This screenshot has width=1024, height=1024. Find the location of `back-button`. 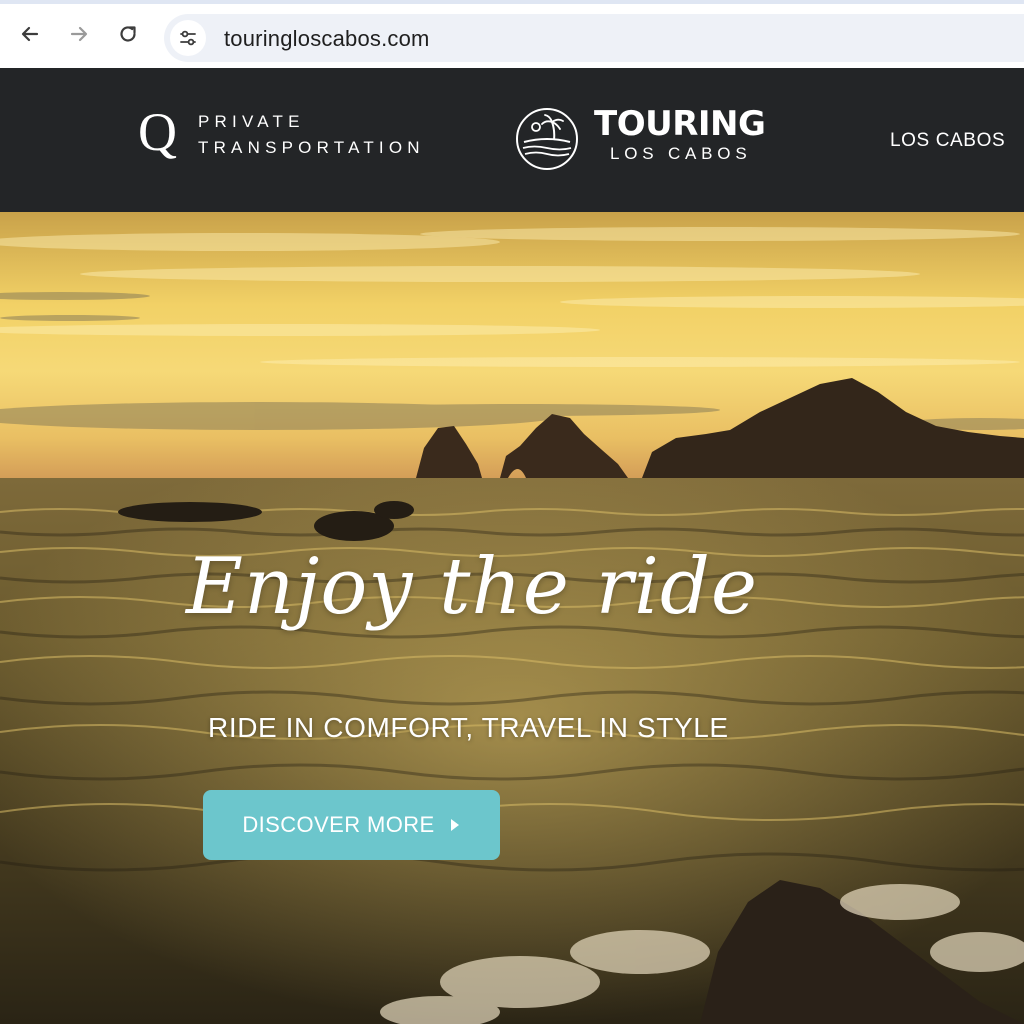

back-button is located at coordinates (30, 34).